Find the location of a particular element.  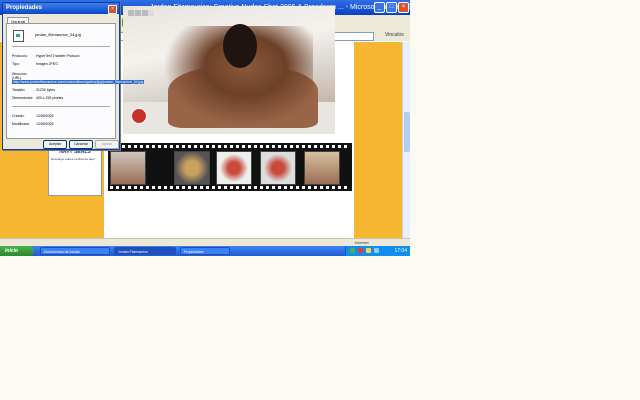

taskbar-item: Jordan Fitzmaurice is located at coordinates (145, 251).